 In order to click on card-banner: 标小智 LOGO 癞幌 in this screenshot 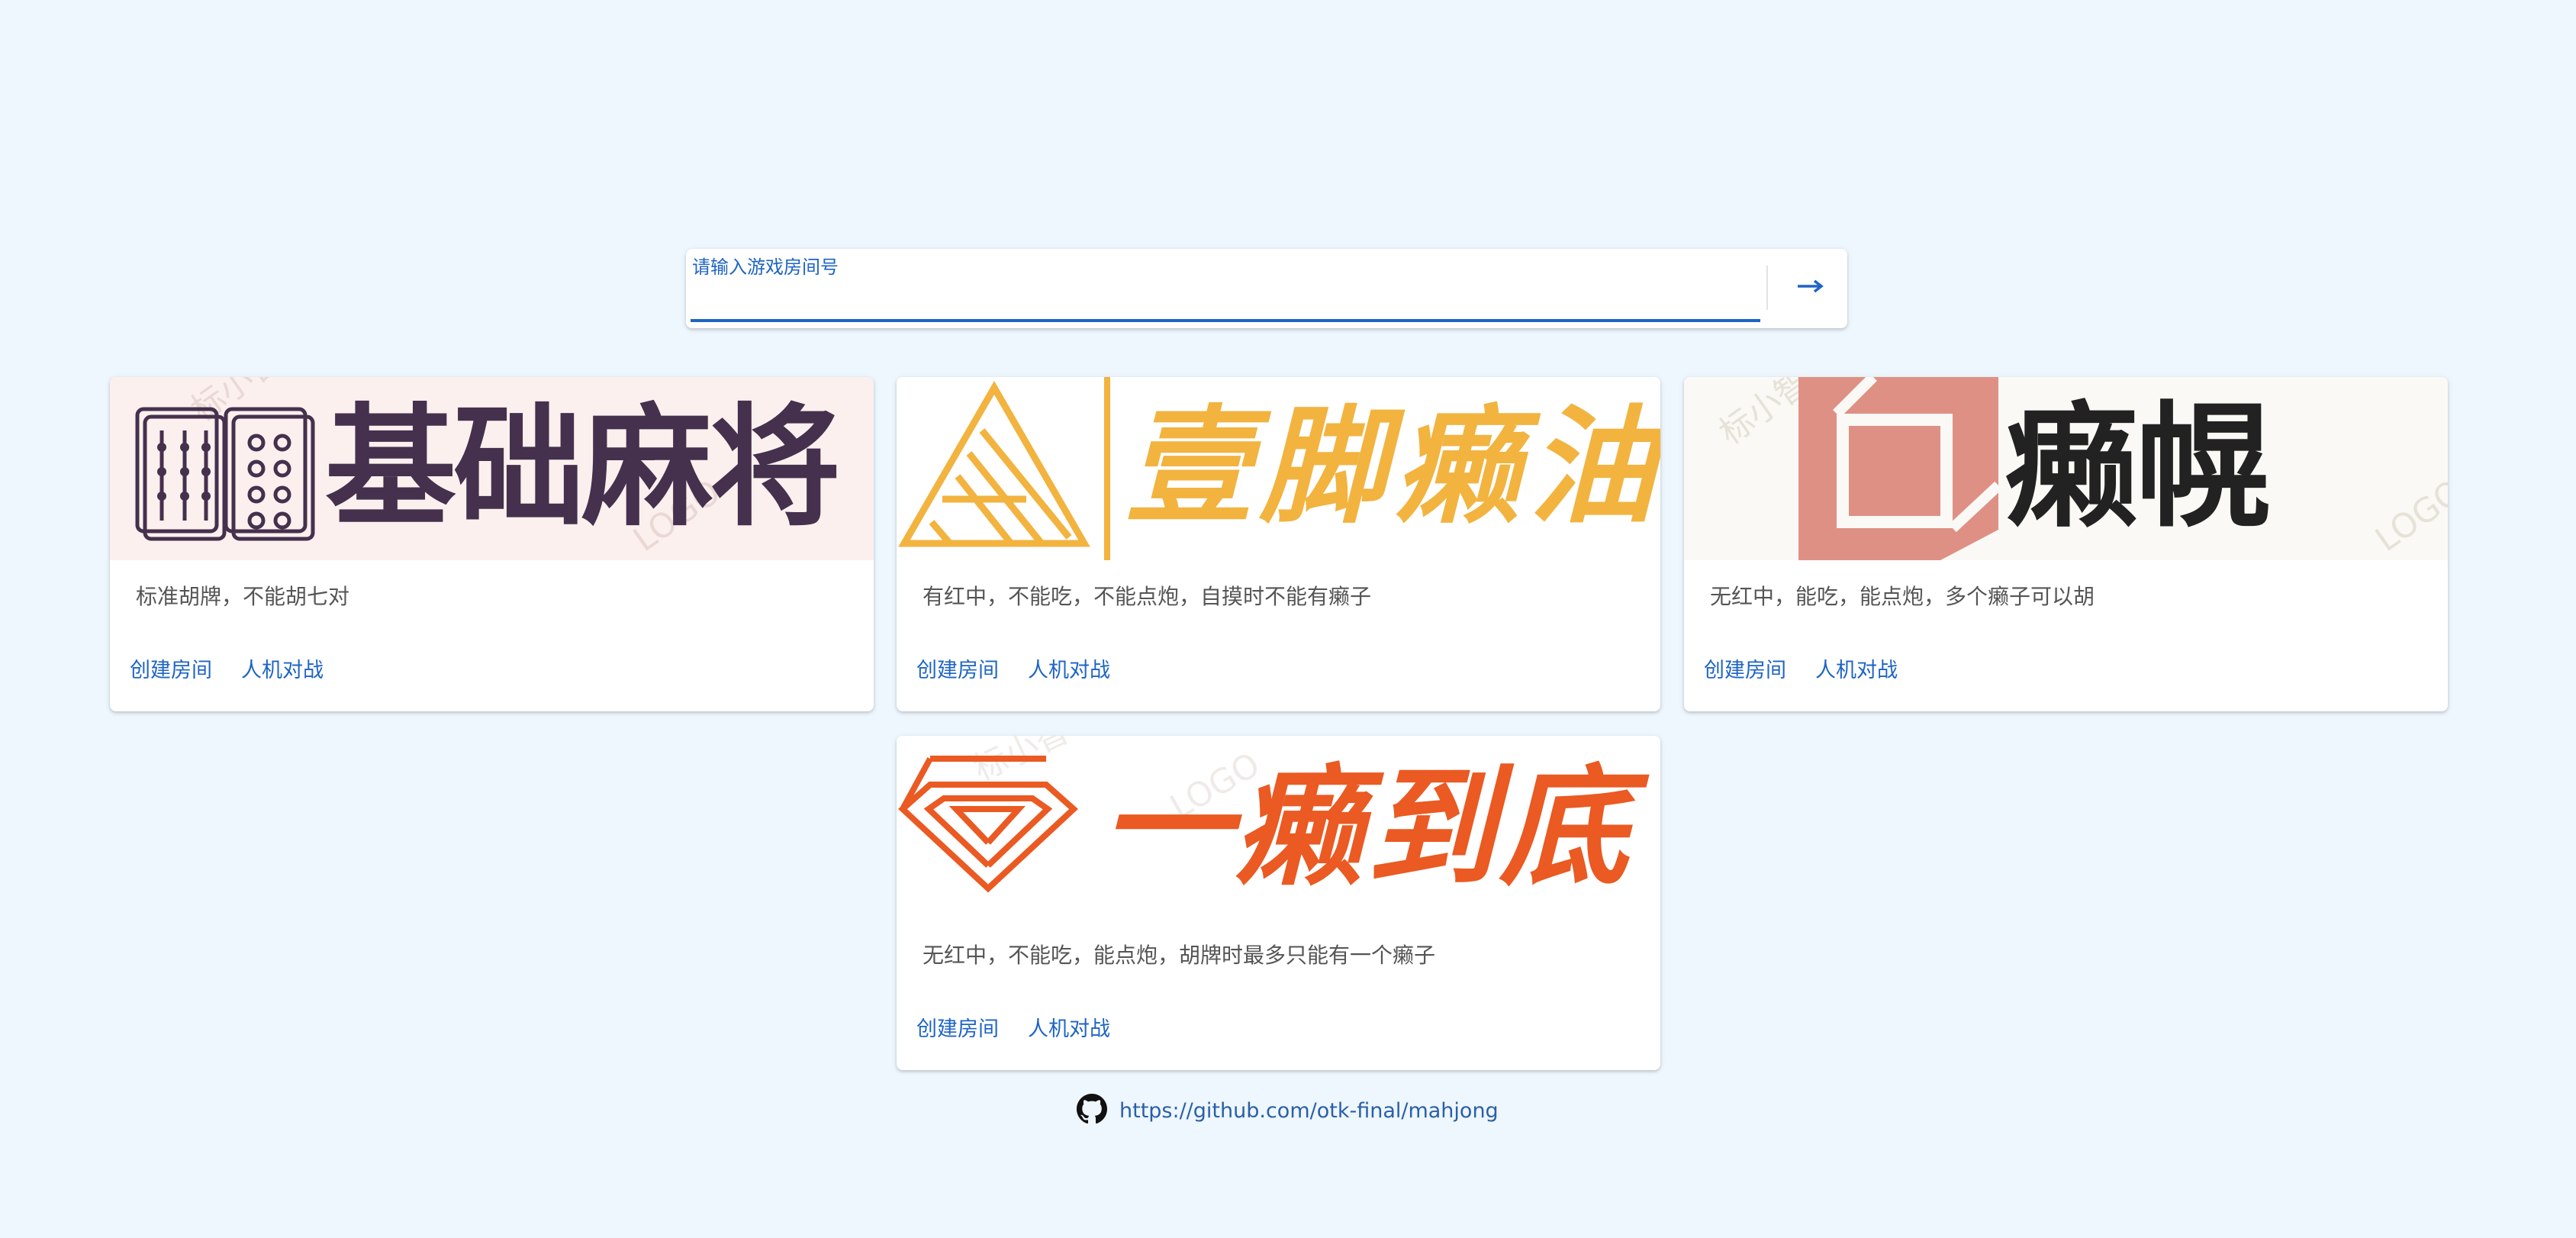, I will do `click(2066, 469)`.